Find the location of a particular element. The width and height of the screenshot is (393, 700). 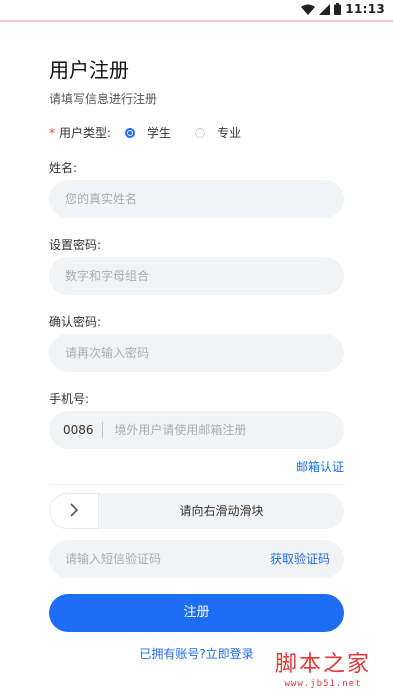

confirm-password-input is located at coordinates (203, 353).